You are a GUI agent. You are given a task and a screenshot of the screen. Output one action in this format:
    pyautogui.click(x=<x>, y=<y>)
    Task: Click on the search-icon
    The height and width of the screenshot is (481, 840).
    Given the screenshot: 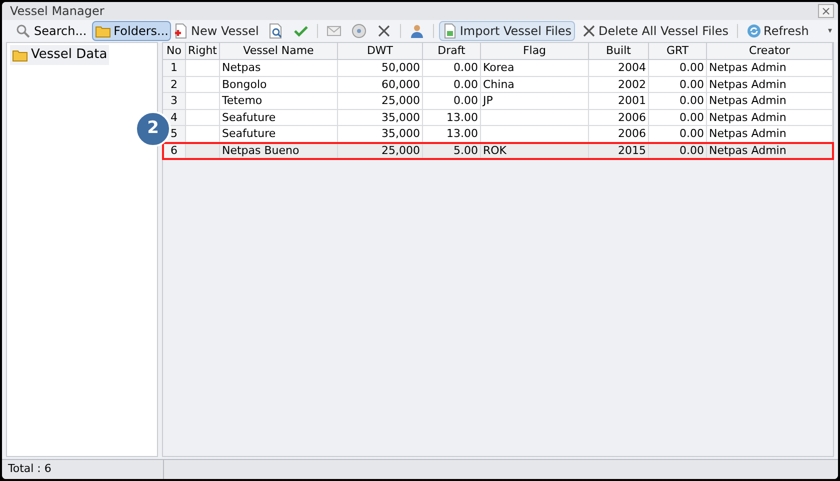 What is the action you would take?
    pyautogui.click(x=23, y=31)
    